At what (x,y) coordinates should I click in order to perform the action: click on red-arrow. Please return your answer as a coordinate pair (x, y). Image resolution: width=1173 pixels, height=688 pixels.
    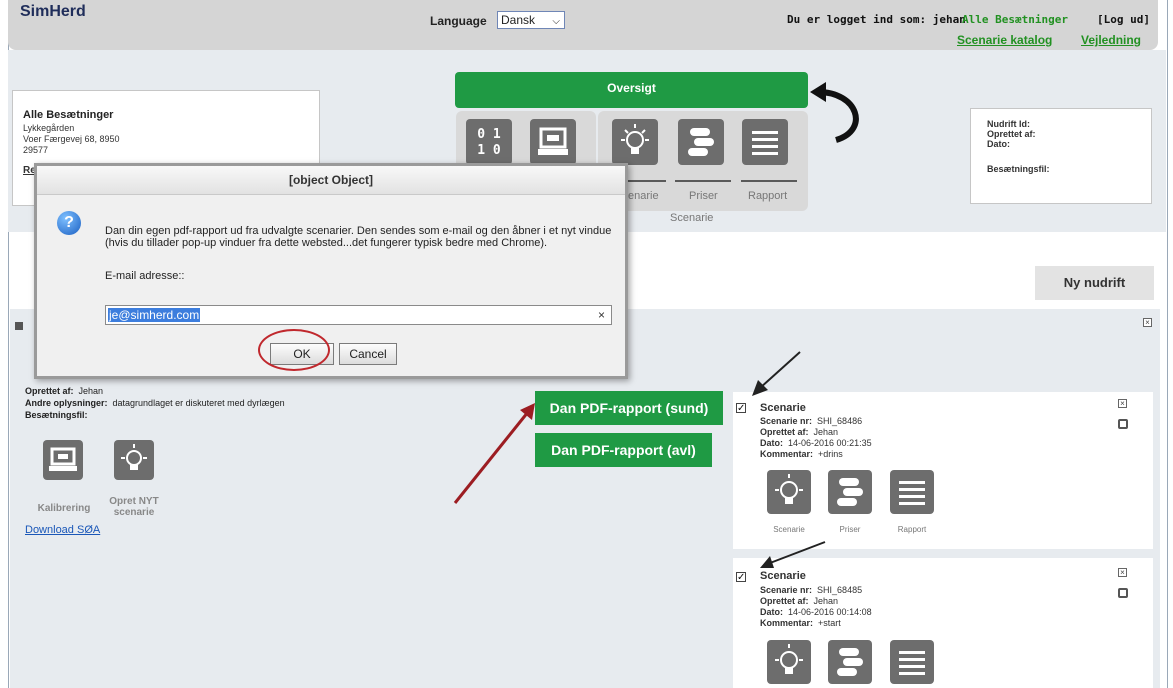
    Looking at the image, I should click on (494, 453).